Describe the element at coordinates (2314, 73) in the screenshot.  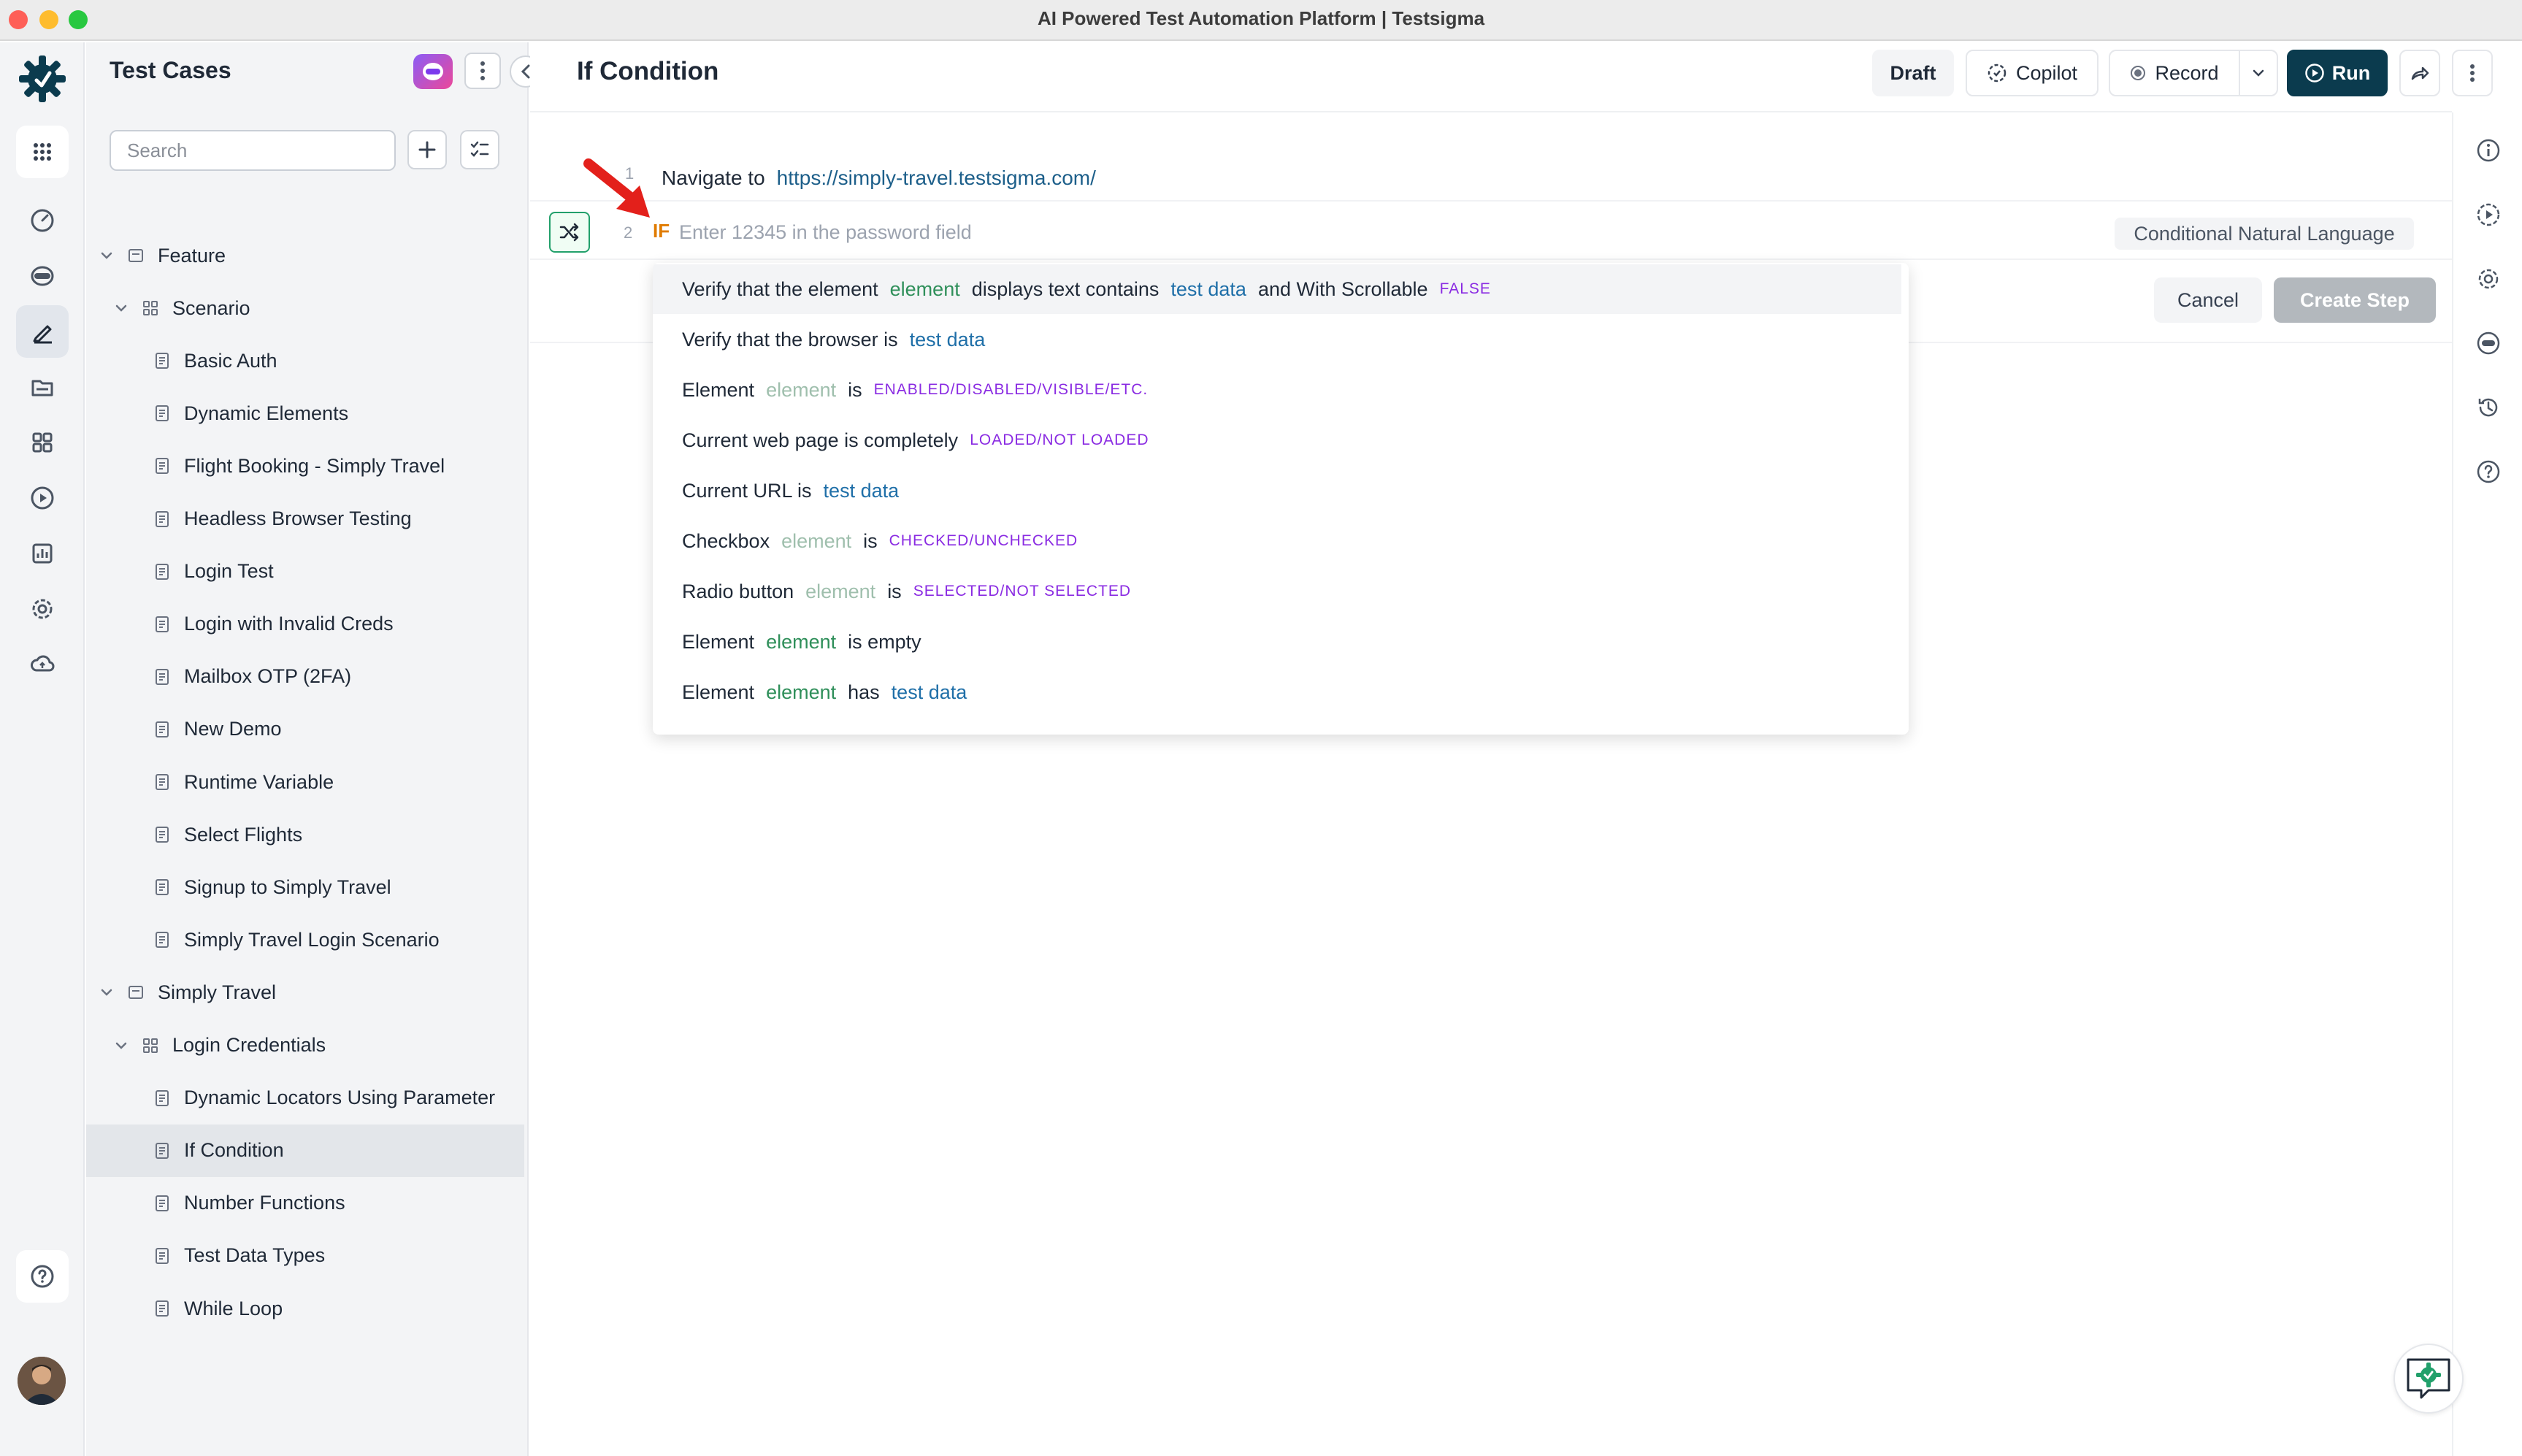
I see `play-icon` at that location.